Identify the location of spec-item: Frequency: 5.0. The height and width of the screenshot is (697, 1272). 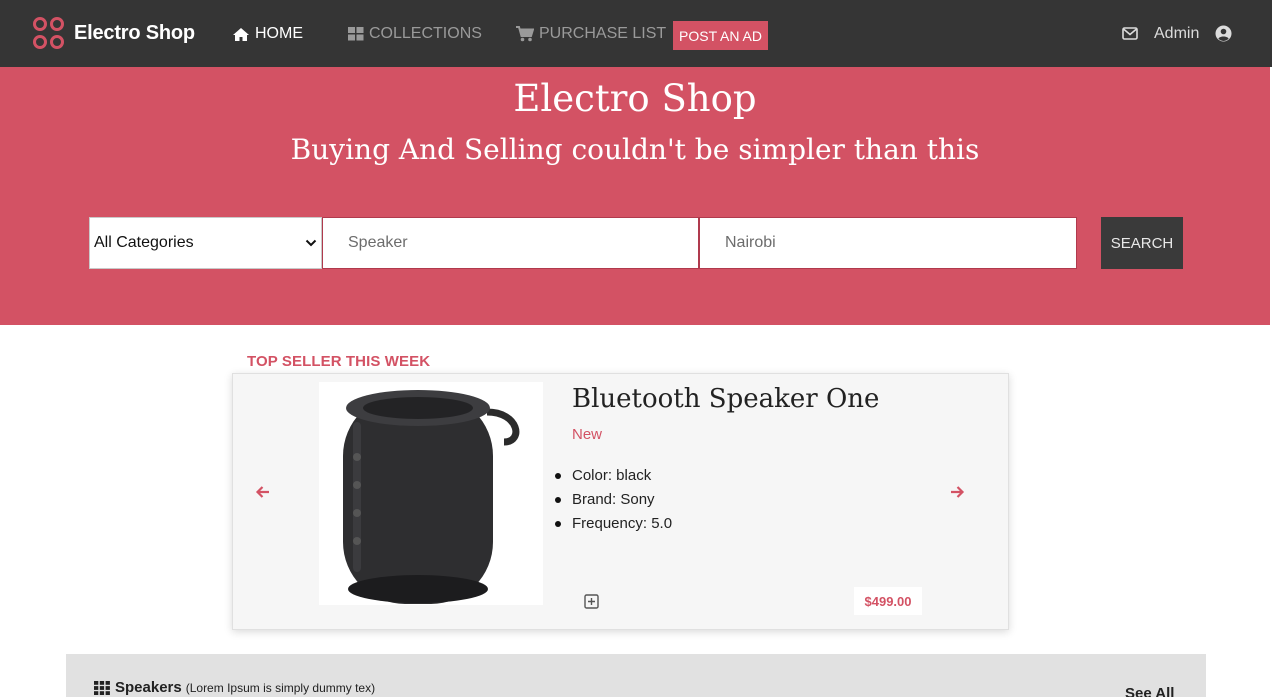
(613, 526).